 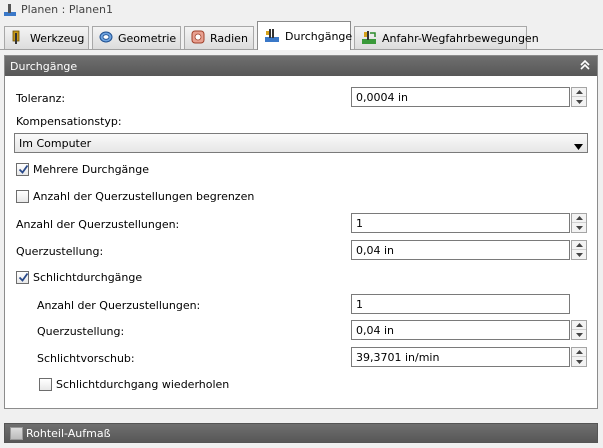 I want to click on toleranz-spinner, so click(x=579, y=97).